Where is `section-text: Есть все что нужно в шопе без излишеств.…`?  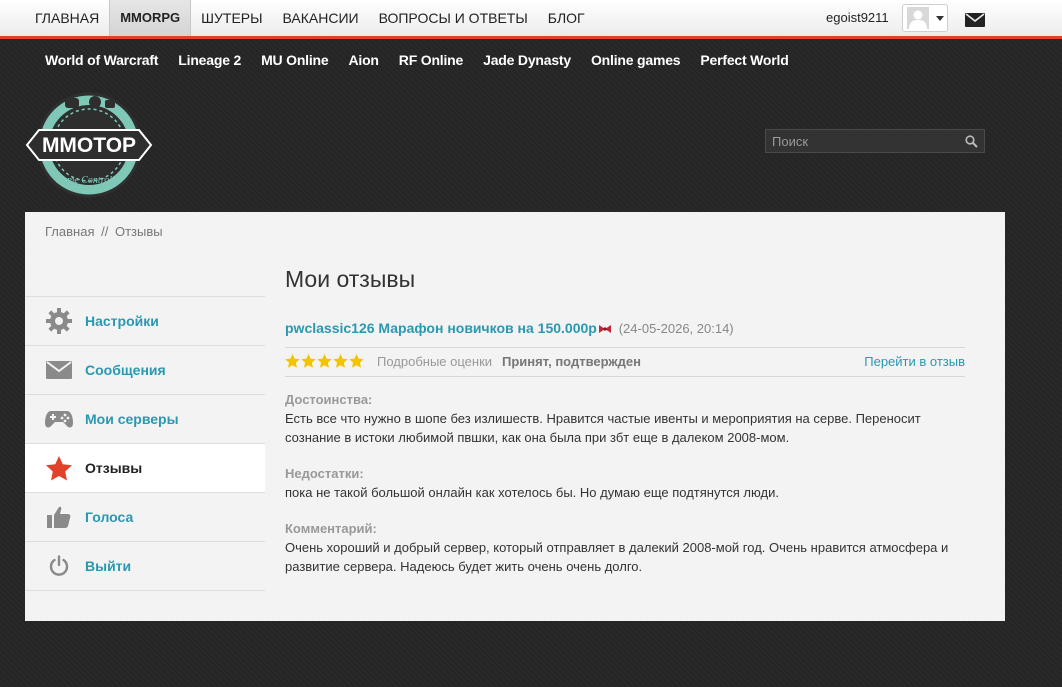 section-text: Есть все что нужно в шопе без излишеств.… is located at coordinates (603, 428).